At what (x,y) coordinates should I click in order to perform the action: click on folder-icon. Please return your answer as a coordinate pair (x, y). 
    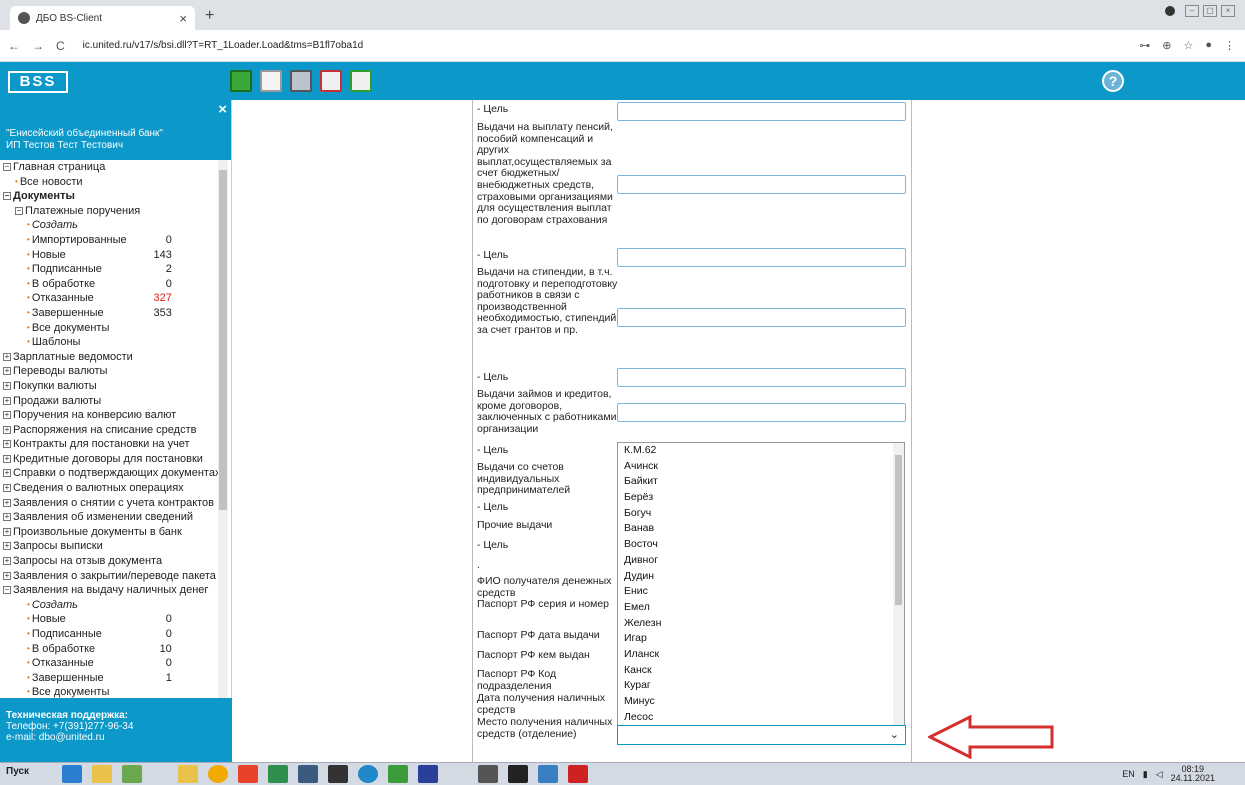
    Looking at the image, I should click on (102, 774).